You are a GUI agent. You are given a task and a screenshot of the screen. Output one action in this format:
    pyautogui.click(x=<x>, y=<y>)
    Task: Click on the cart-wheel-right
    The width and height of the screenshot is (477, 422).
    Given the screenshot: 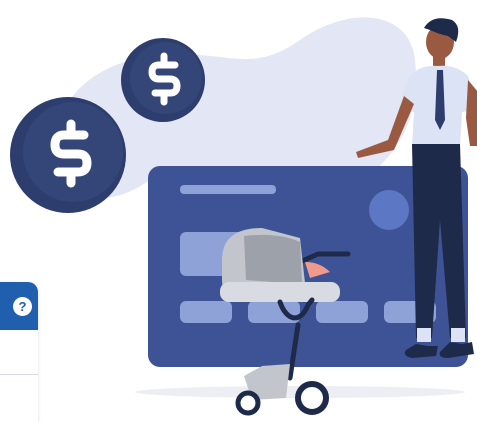 What is the action you would take?
    pyautogui.click(x=312, y=398)
    